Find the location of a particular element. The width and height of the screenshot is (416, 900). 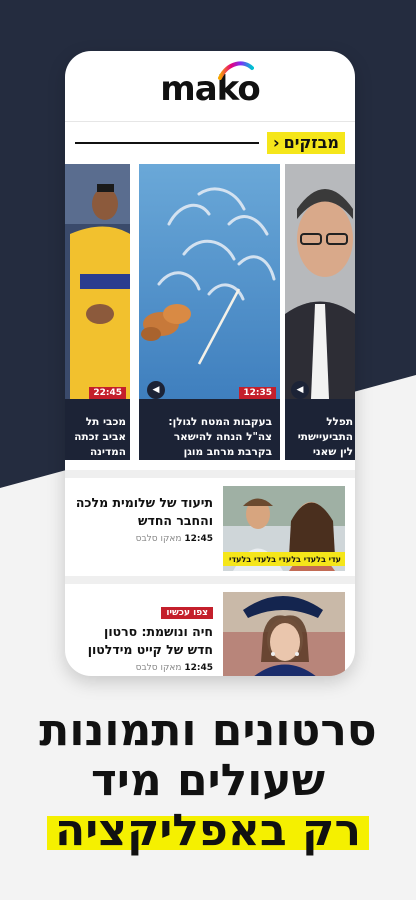

time-badge: 12:35 is located at coordinates (257, 393).